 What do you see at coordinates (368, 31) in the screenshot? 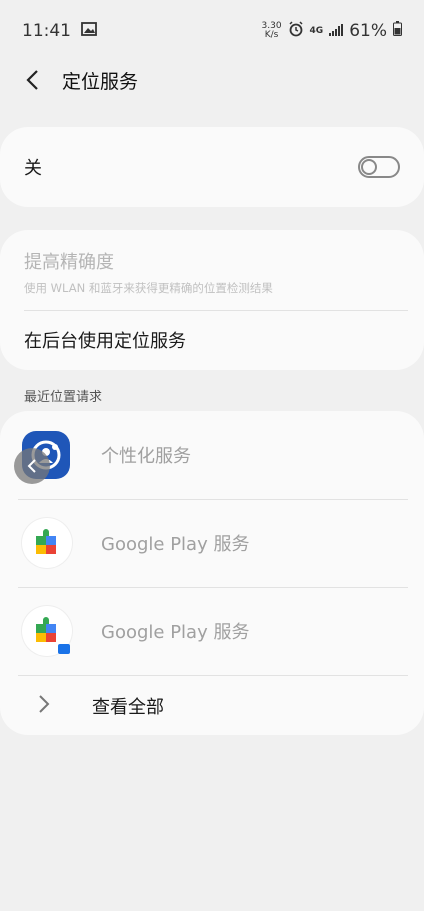
I see `battery-percent: 61%` at bounding box center [368, 31].